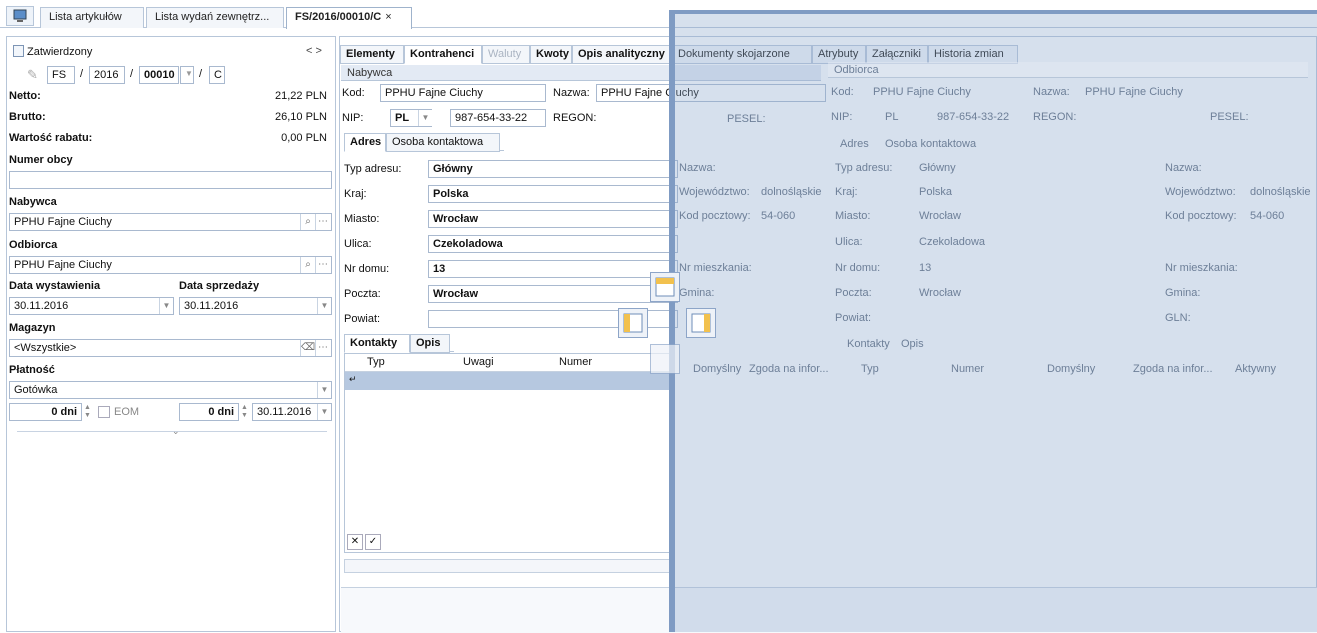  I want to click on col-numer: Numer, so click(575, 362).